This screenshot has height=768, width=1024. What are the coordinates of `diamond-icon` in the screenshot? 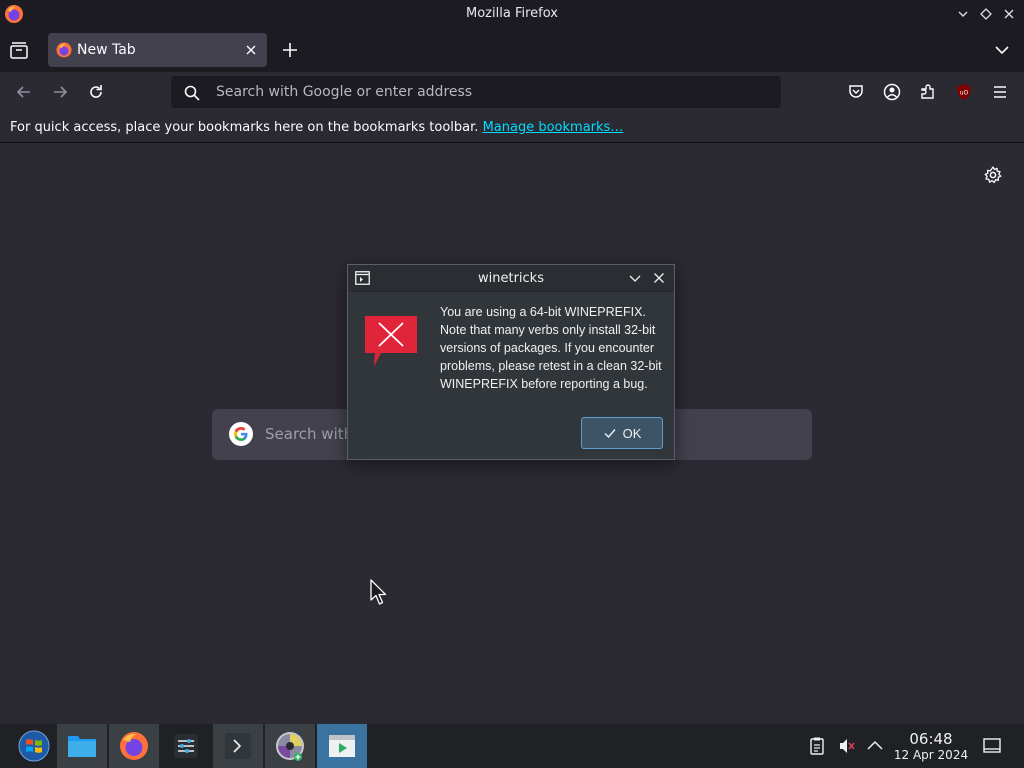 It's located at (986, 14).